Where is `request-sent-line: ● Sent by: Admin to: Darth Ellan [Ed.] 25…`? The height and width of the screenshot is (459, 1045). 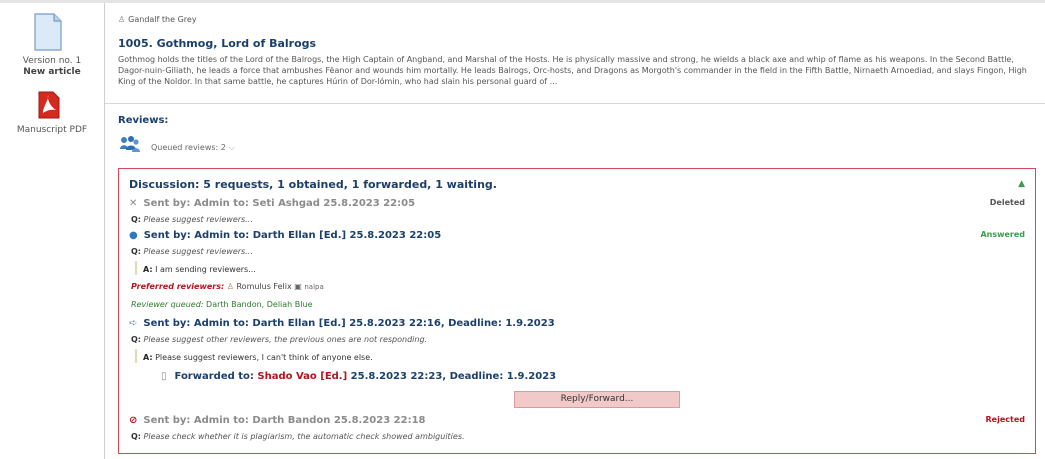 request-sent-line: ● Sent by: Admin to: Darth Ellan [Ed.] 25… is located at coordinates (285, 235).